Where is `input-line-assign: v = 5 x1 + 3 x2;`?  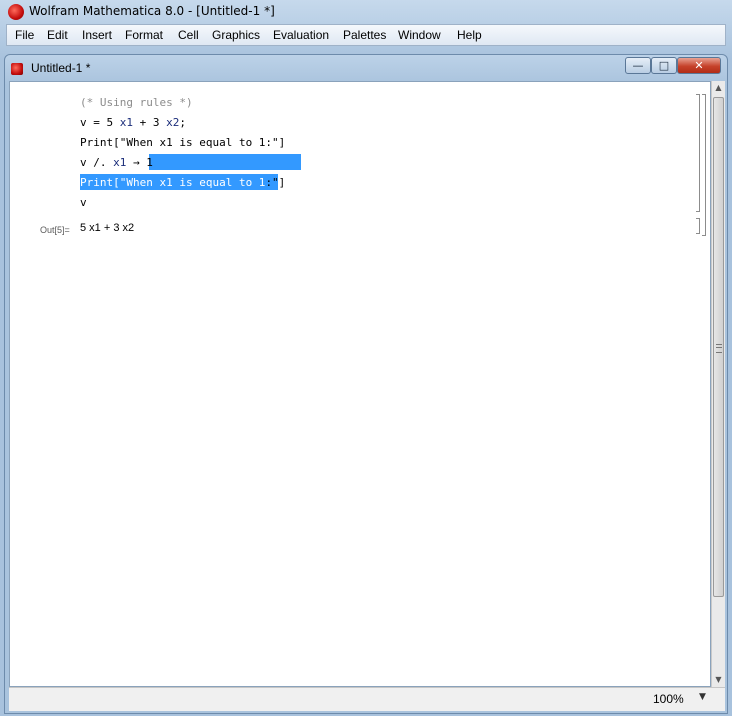
input-line-assign: v = 5 x1 + 3 x2; is located at coordinates (133, 123).